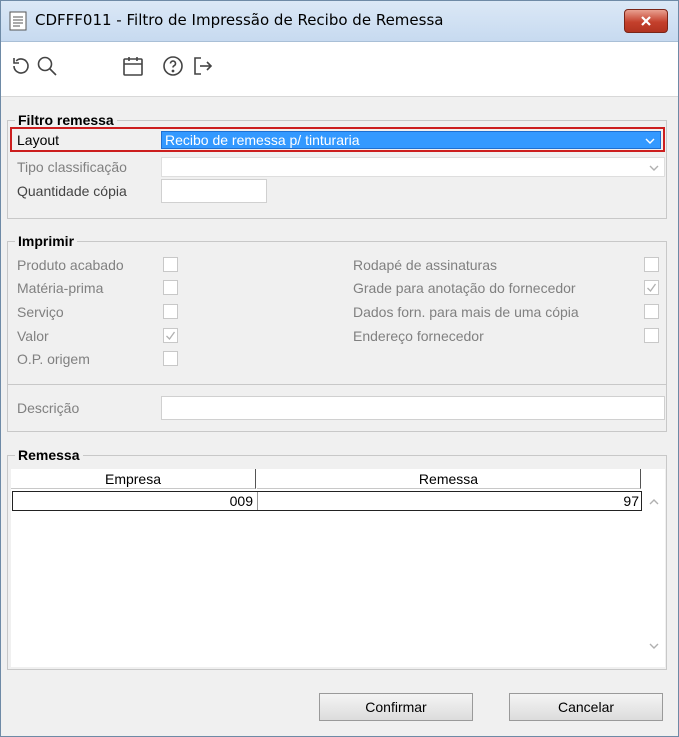 This screenshot has width=679, height=737. What do you see at coordinates (339, 69) in the screenshot?
I see `toolbar` at bounding box center [339, 69].